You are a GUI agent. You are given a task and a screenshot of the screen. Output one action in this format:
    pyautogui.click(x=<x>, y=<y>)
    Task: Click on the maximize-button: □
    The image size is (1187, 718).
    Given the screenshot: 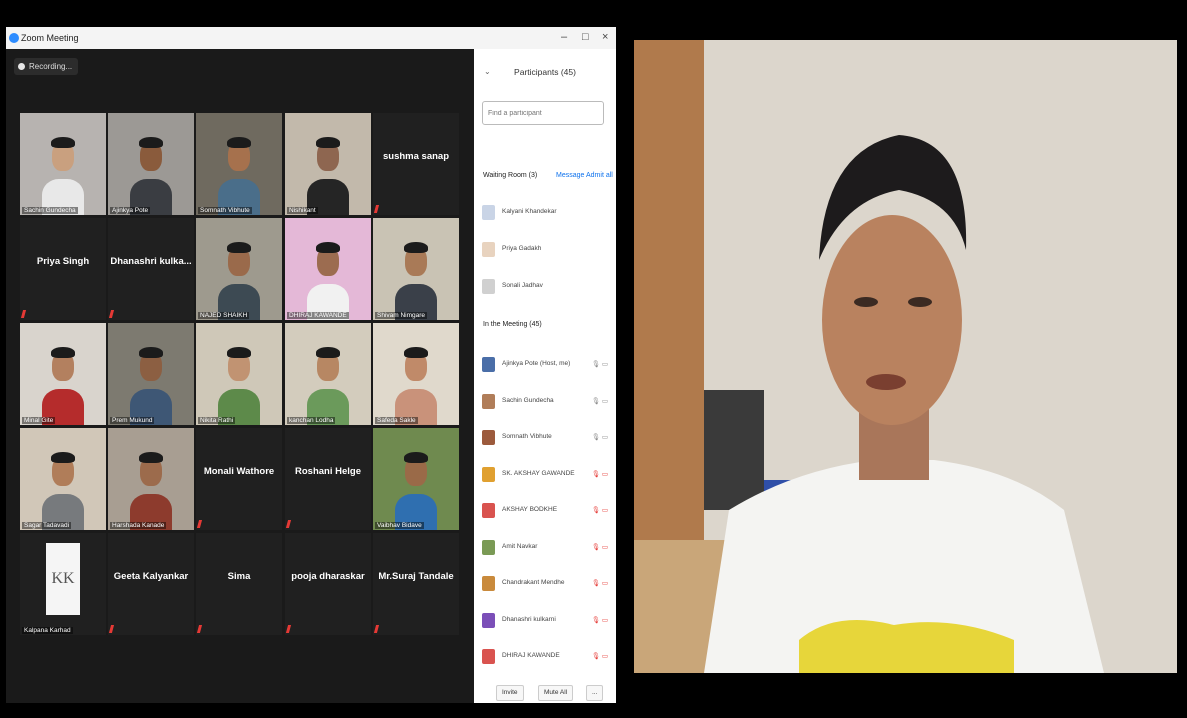 What is the action you would take?
    pyautogui.click(x=585, y=37)
    